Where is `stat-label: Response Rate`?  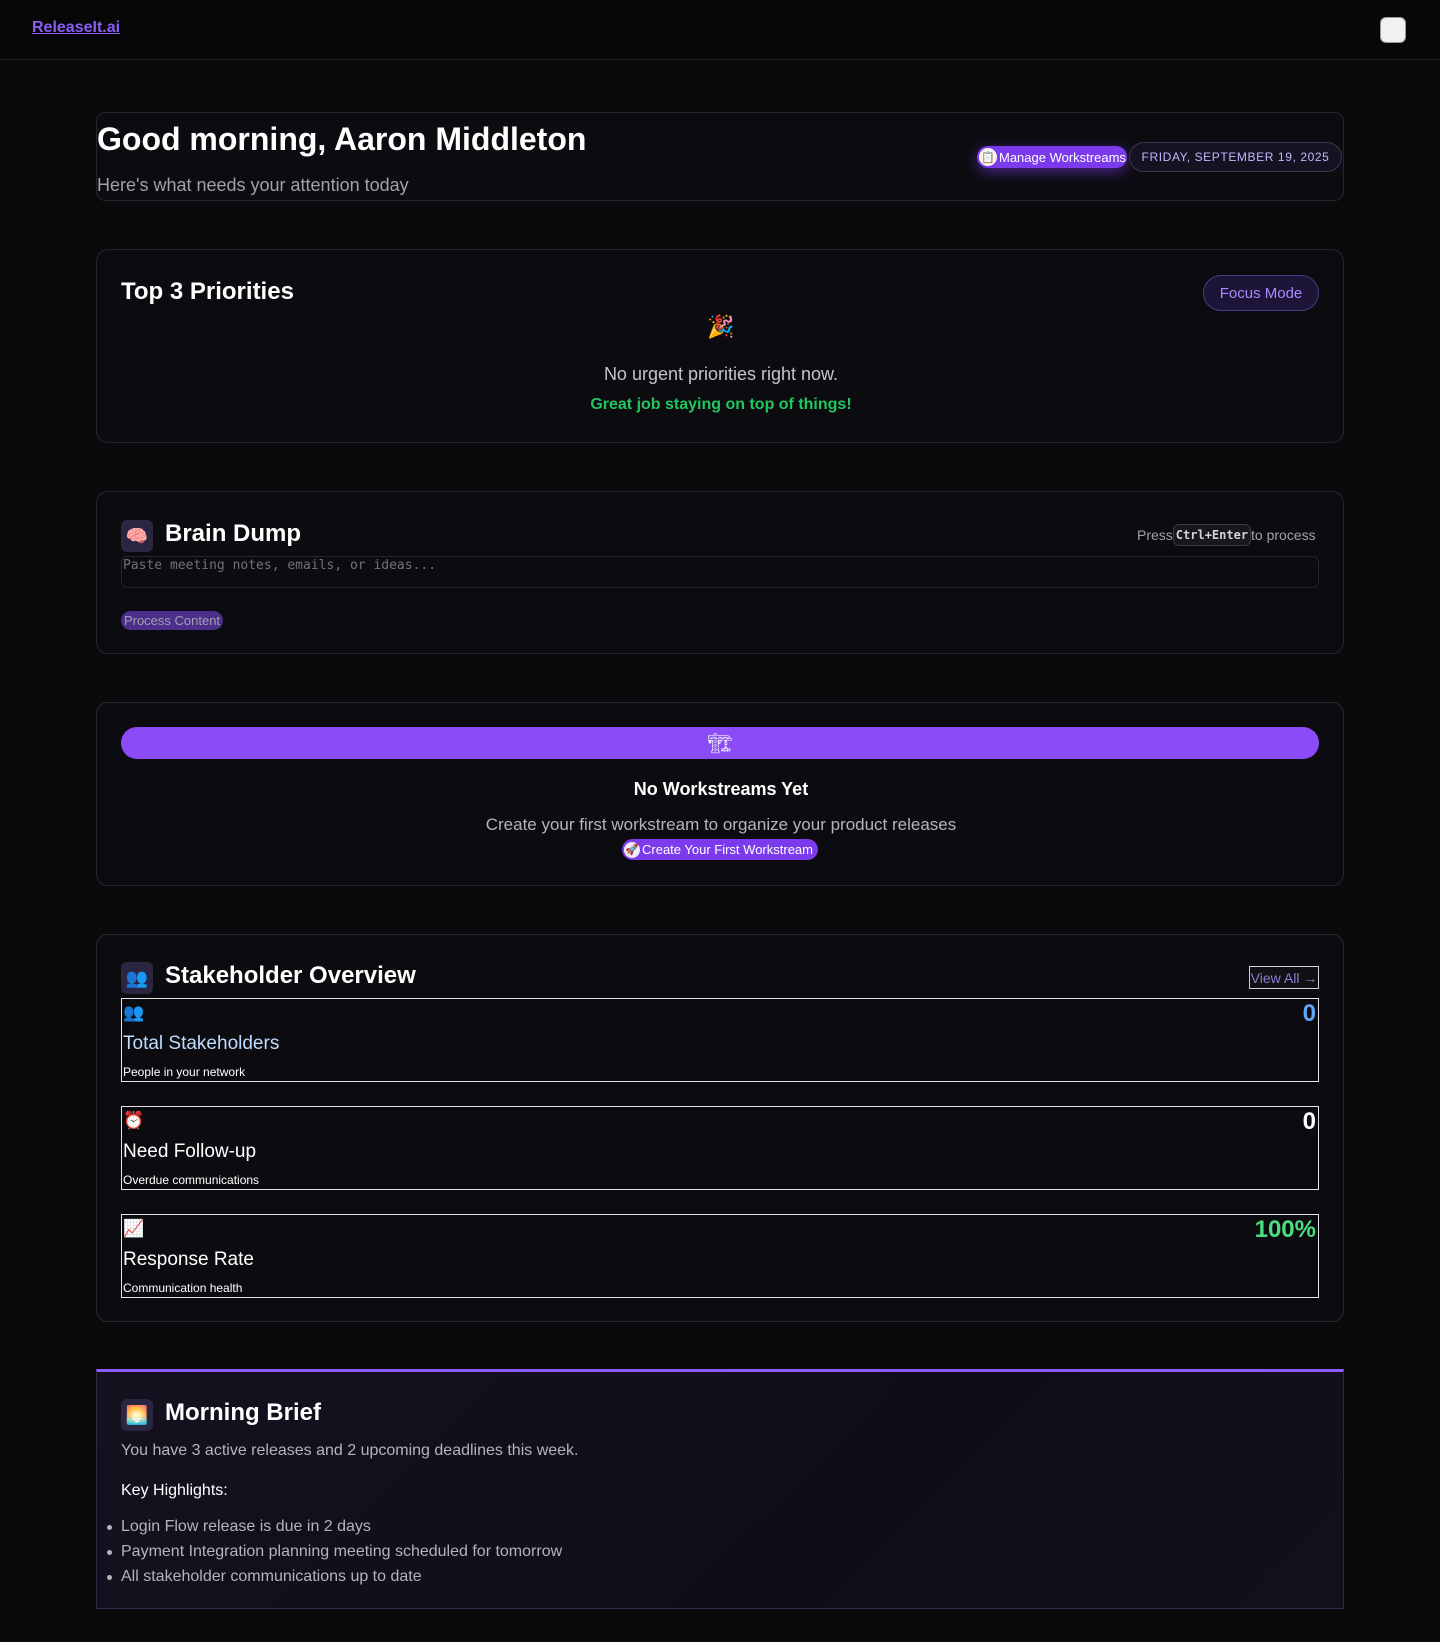 stat-label: Response Rate is located at coordinates (188, 1259).